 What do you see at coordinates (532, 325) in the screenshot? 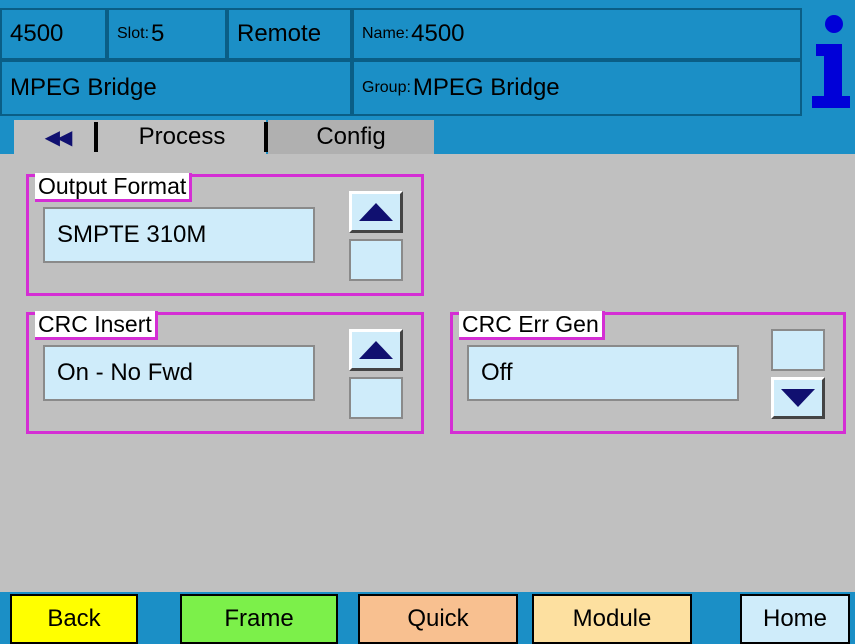
I see `crc-err-gen-title: CRC Err Gen` at bounding box center [532, 325].